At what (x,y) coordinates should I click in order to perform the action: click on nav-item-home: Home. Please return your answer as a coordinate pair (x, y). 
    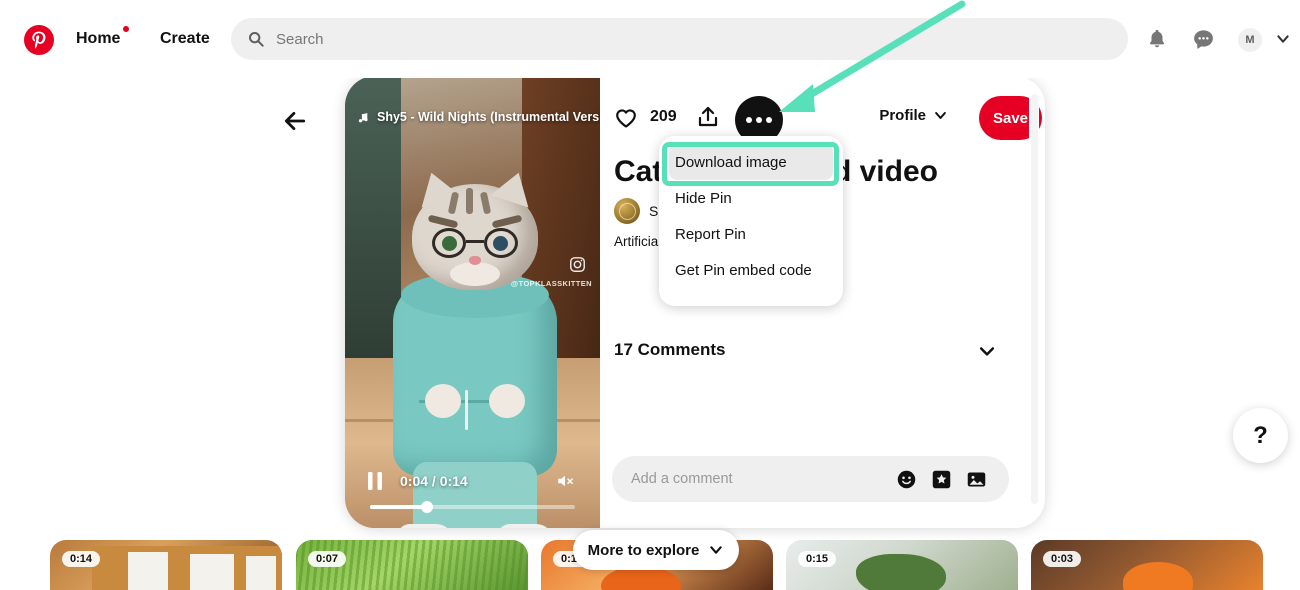
    Looking at the image, I should click on (103, 38).